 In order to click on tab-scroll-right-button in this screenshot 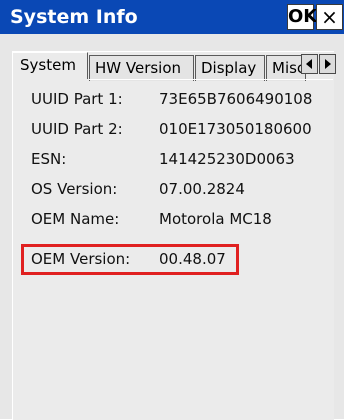, I will do `click(327, 64)`.